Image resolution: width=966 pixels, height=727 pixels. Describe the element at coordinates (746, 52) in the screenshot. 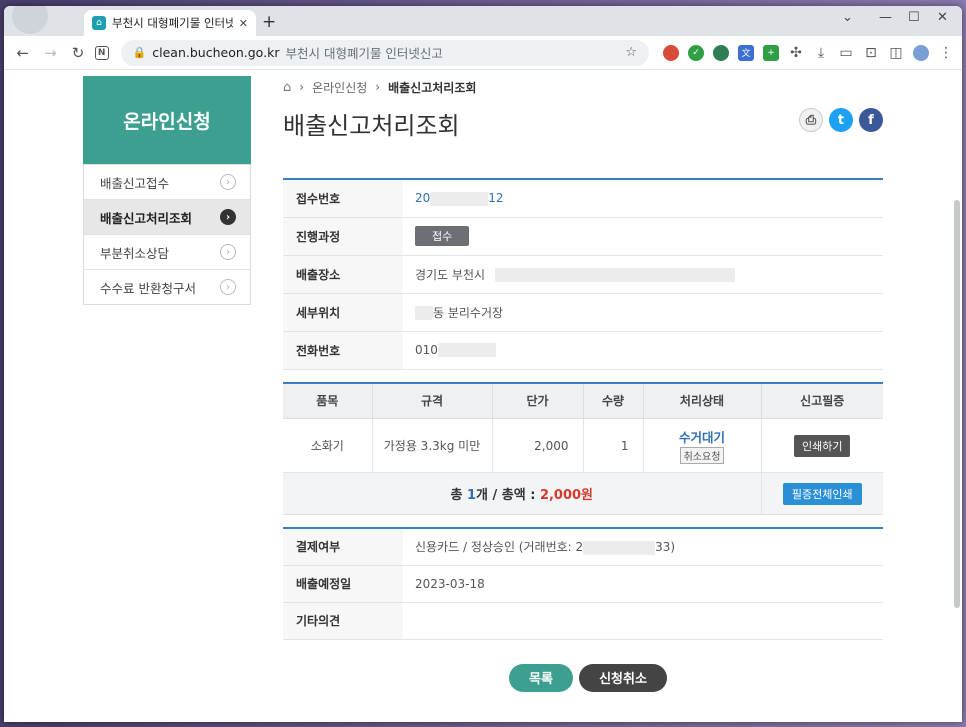

I see `translate-icon: 文` at that location.